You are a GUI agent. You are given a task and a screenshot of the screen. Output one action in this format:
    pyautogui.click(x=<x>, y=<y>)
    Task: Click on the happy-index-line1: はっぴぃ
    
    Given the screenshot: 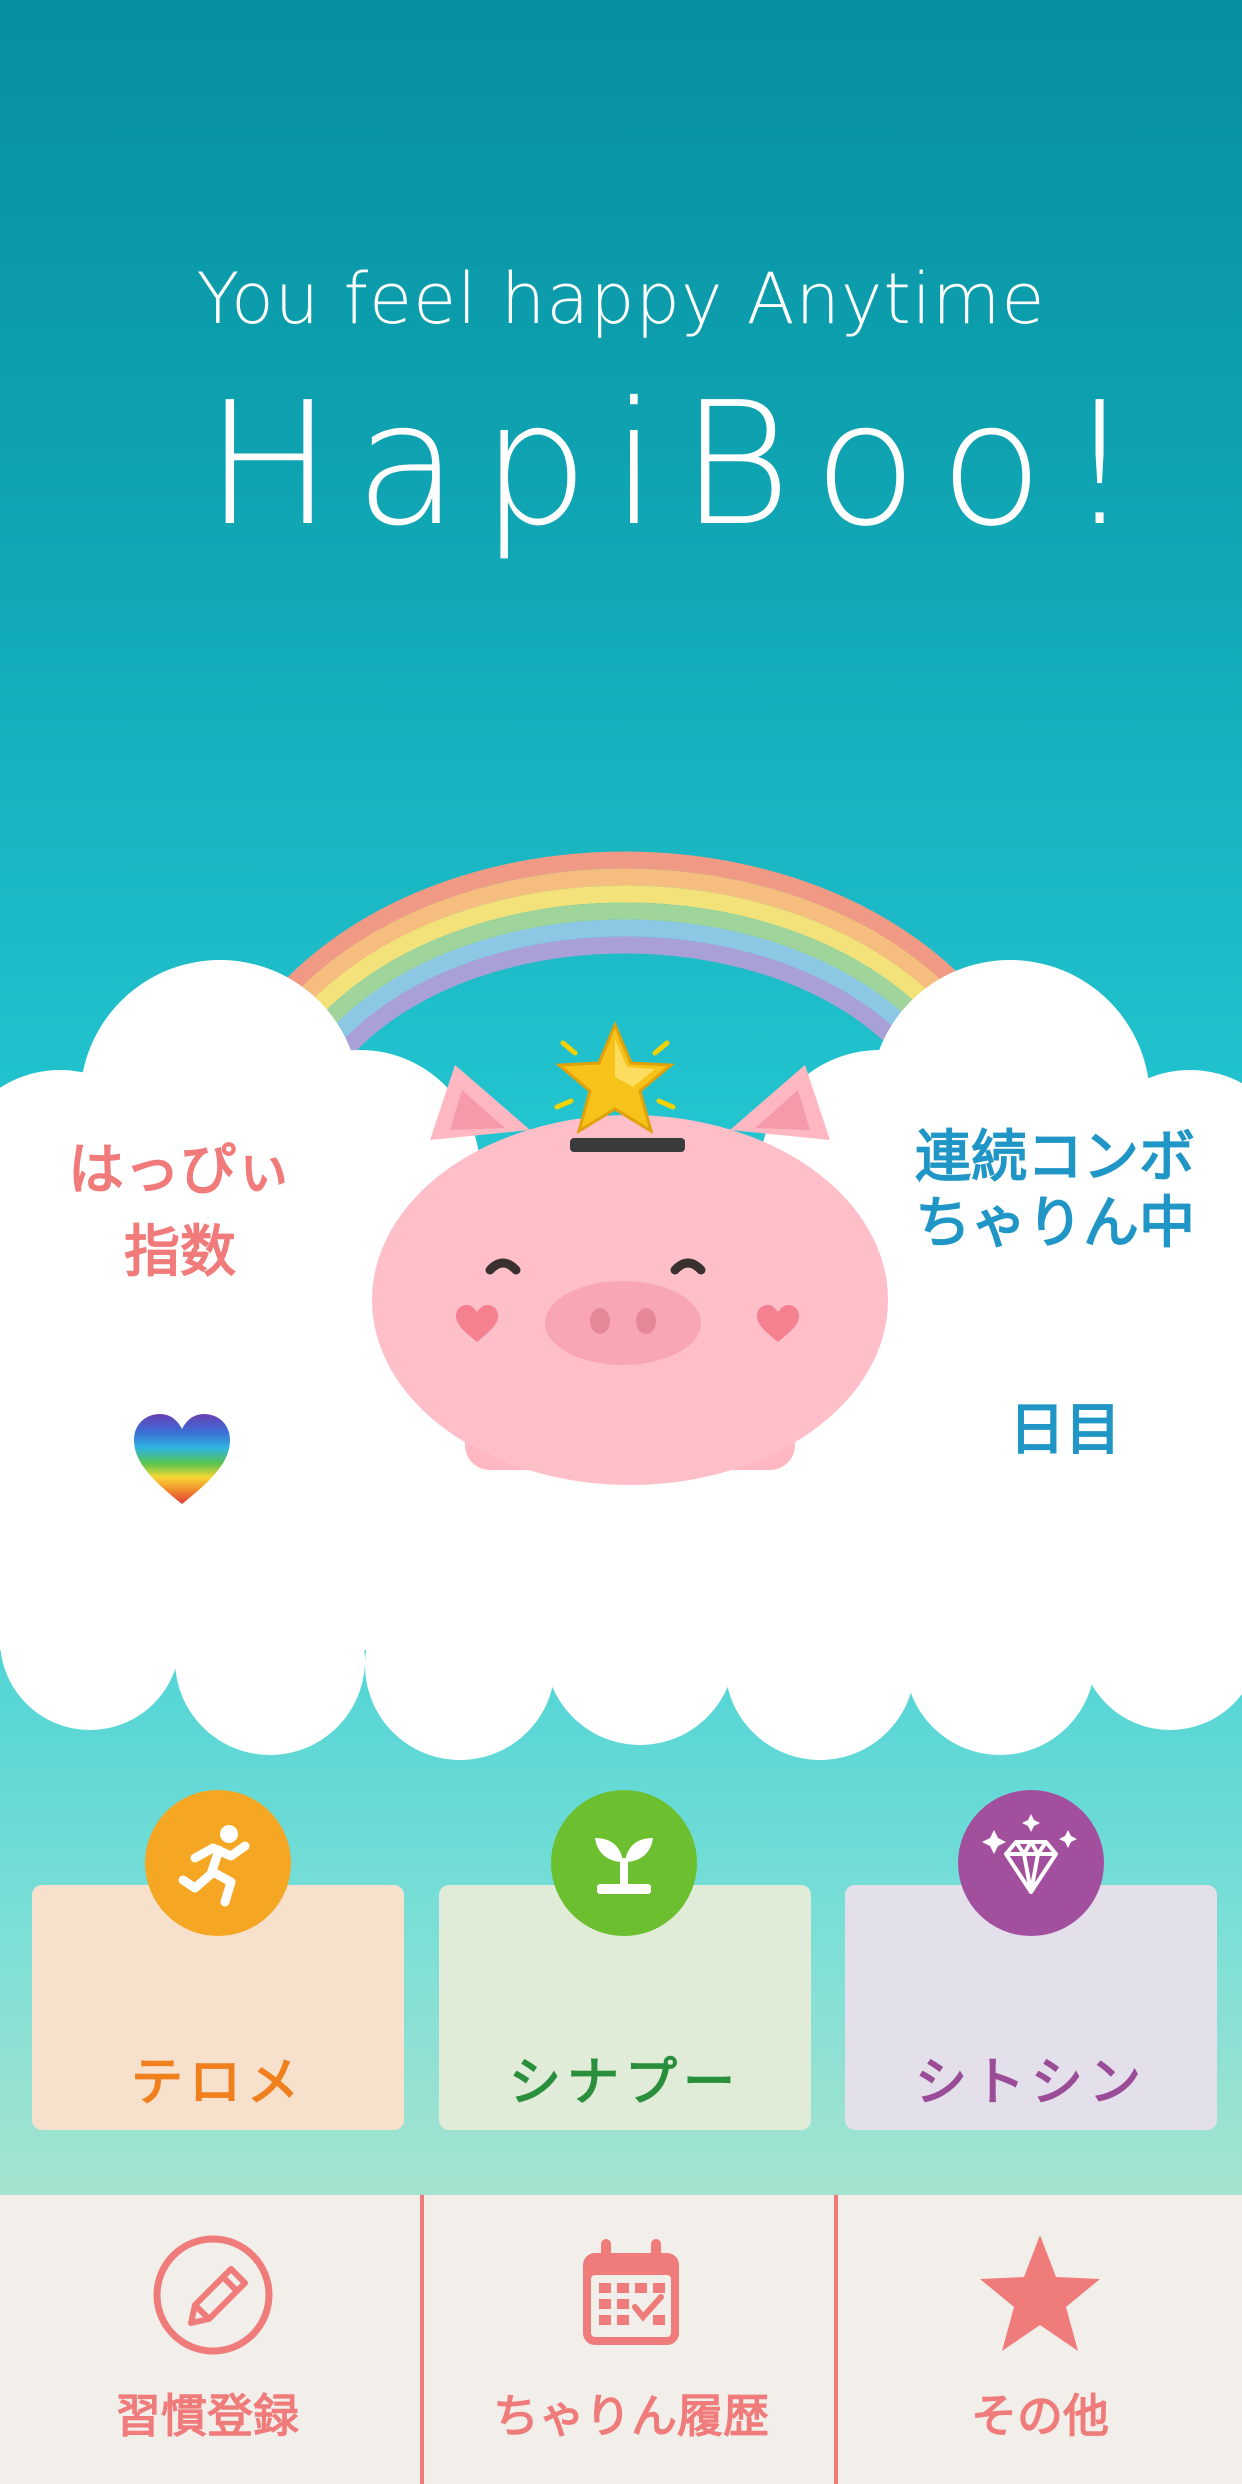 What is the action you would take?
    pyautogui.click(x=180, y=1170)
    